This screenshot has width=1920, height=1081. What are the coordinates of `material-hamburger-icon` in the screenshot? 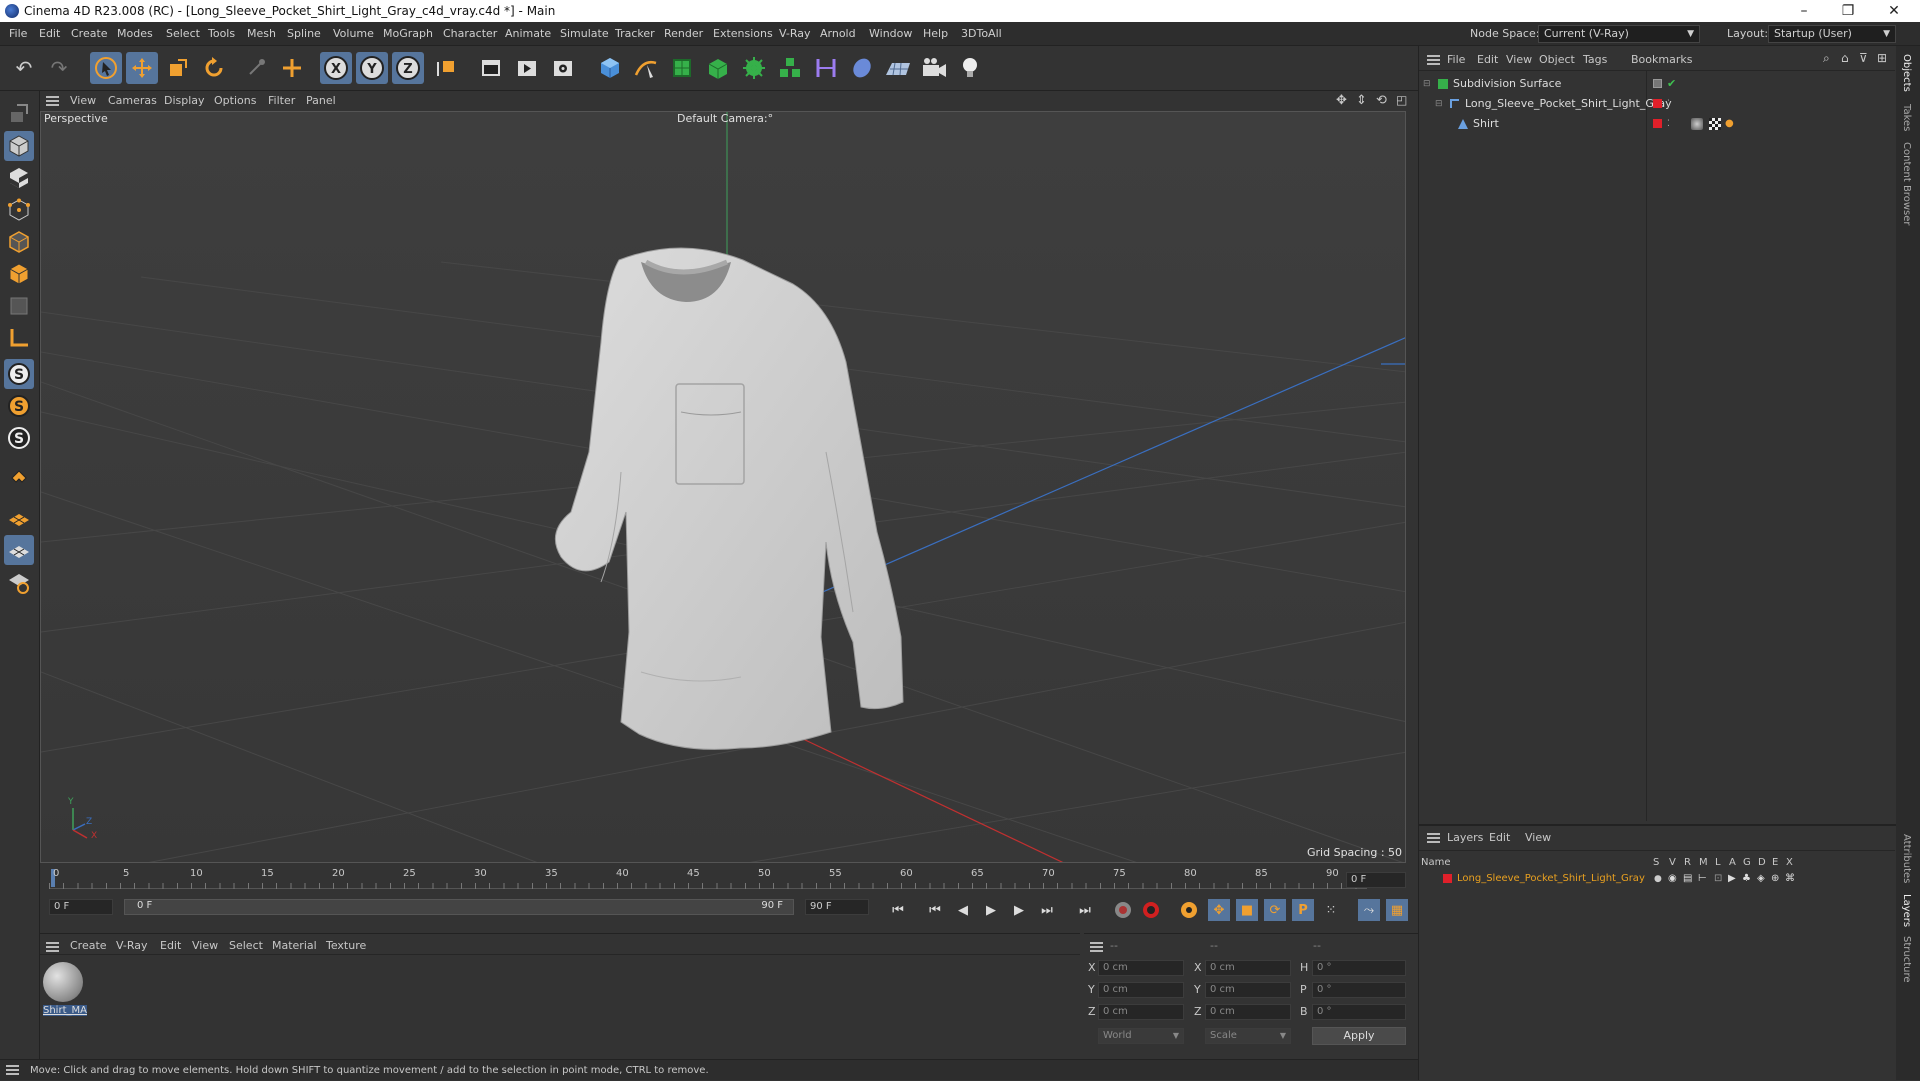 It's located at (52, 947).